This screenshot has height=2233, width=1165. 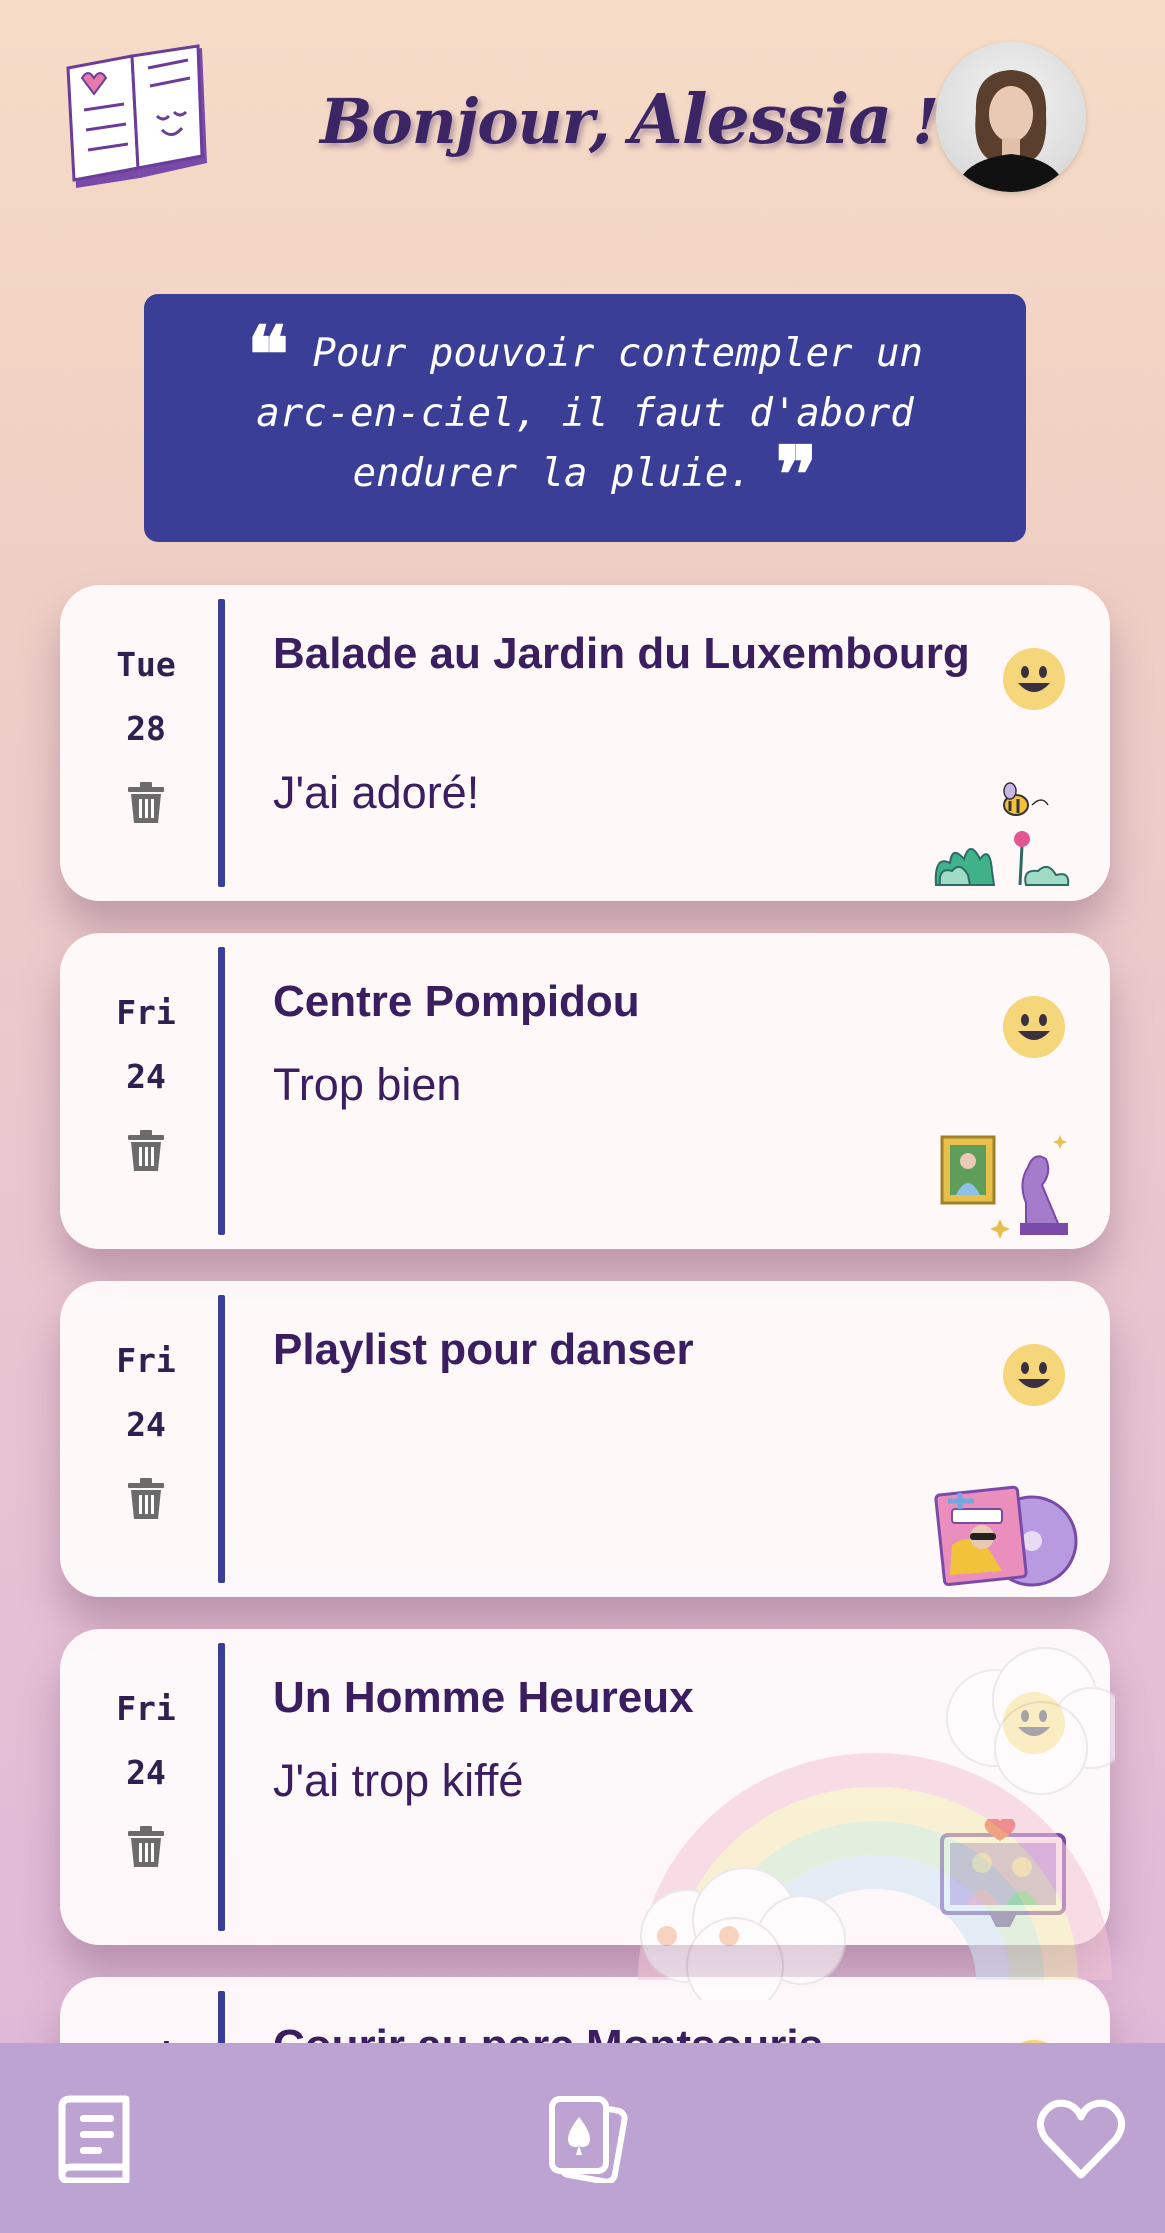 What do you see at coordinates (483, 1349) in the screenshot?
I see `entry-title: Playlist pour danser` at bounding box center [483, 1349].